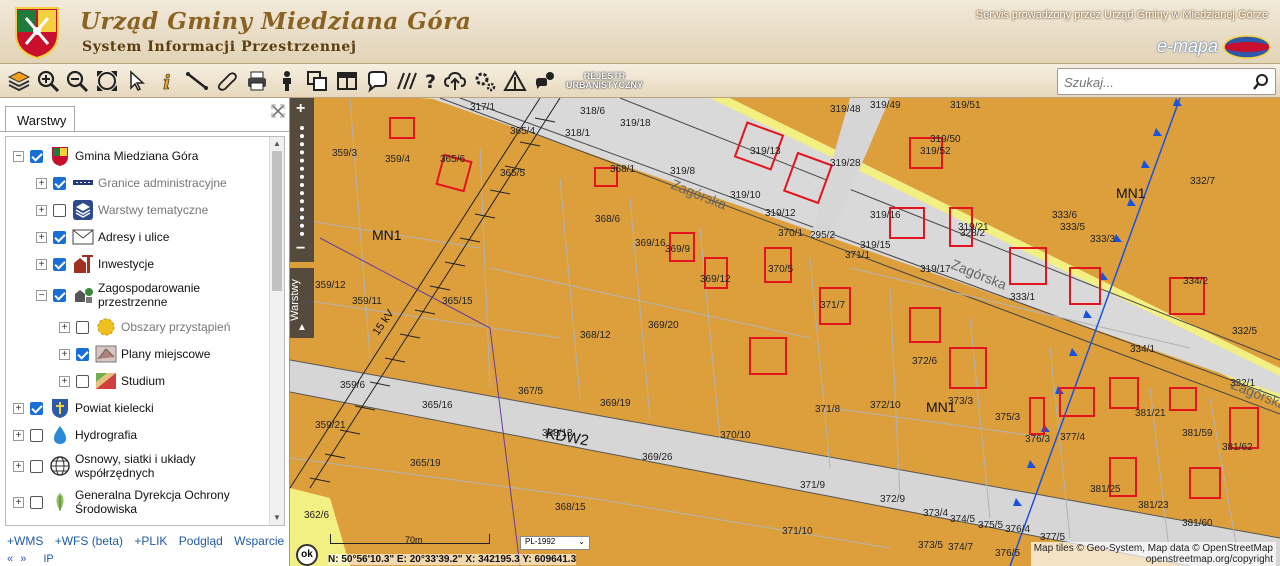 The width and height of the screenshot is (1280, 566). I want to click on link-plik: +PLIK, so click(150, 541).